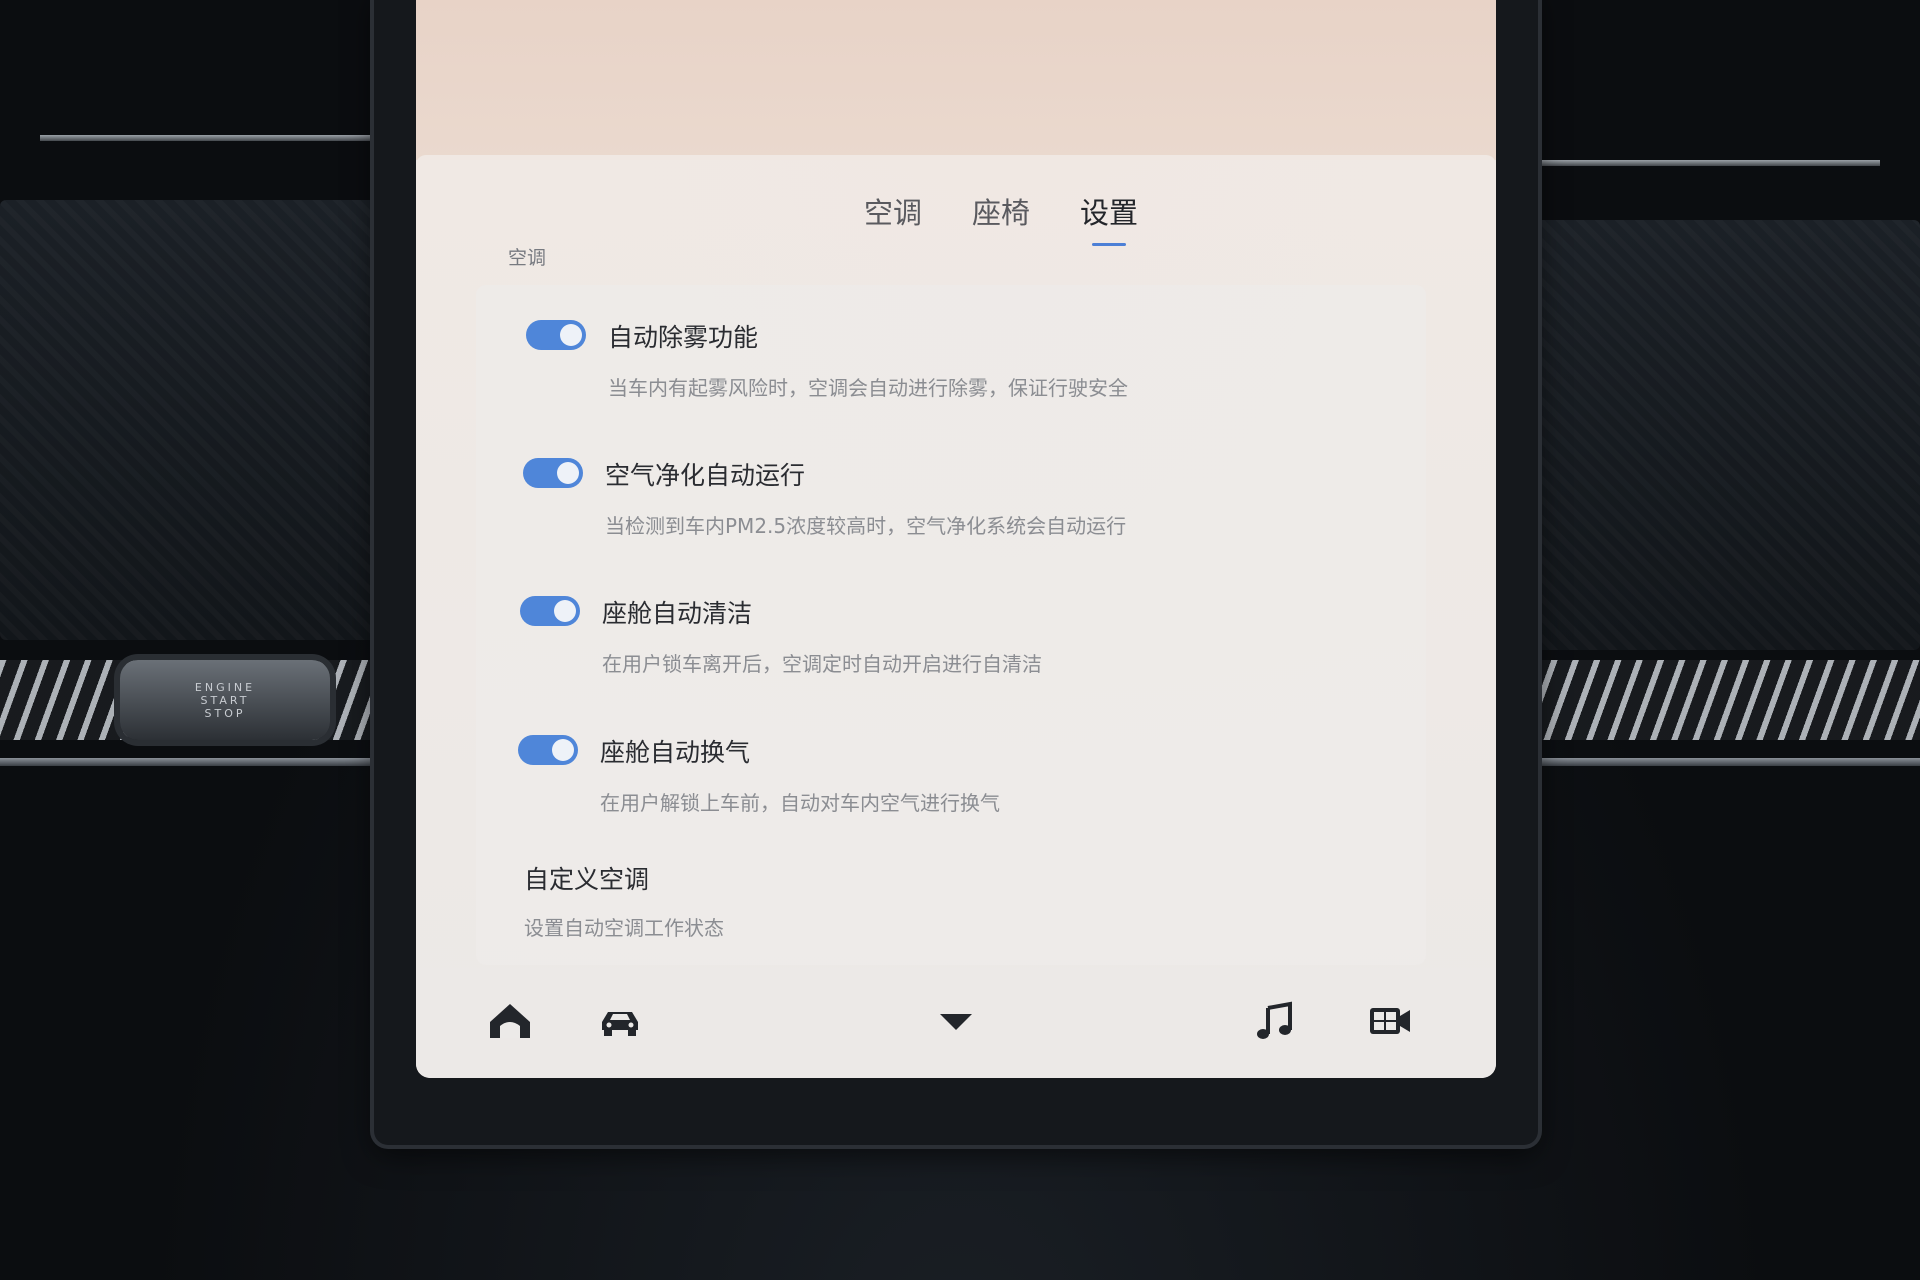 The image size is (1920, 1280). Describe the element at coordinates (620, 1021) in the screenshot. I see `car-icon` at that location.